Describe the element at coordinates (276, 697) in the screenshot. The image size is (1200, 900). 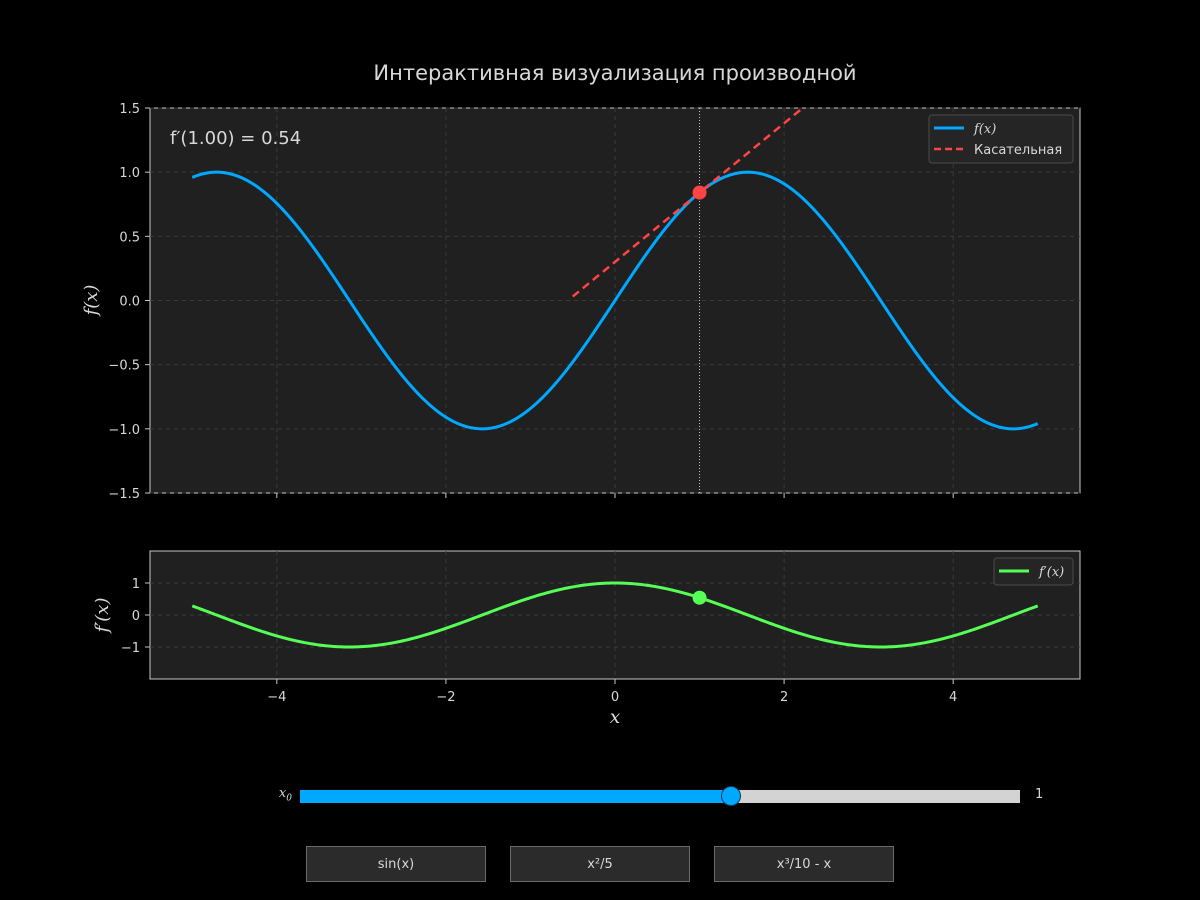
I see `derivative-plot-x-tick-label: −4` at that location.